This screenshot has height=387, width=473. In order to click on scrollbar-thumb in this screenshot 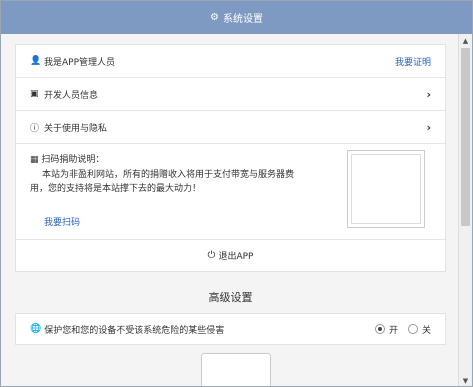, I will do `click(465, 137)`.